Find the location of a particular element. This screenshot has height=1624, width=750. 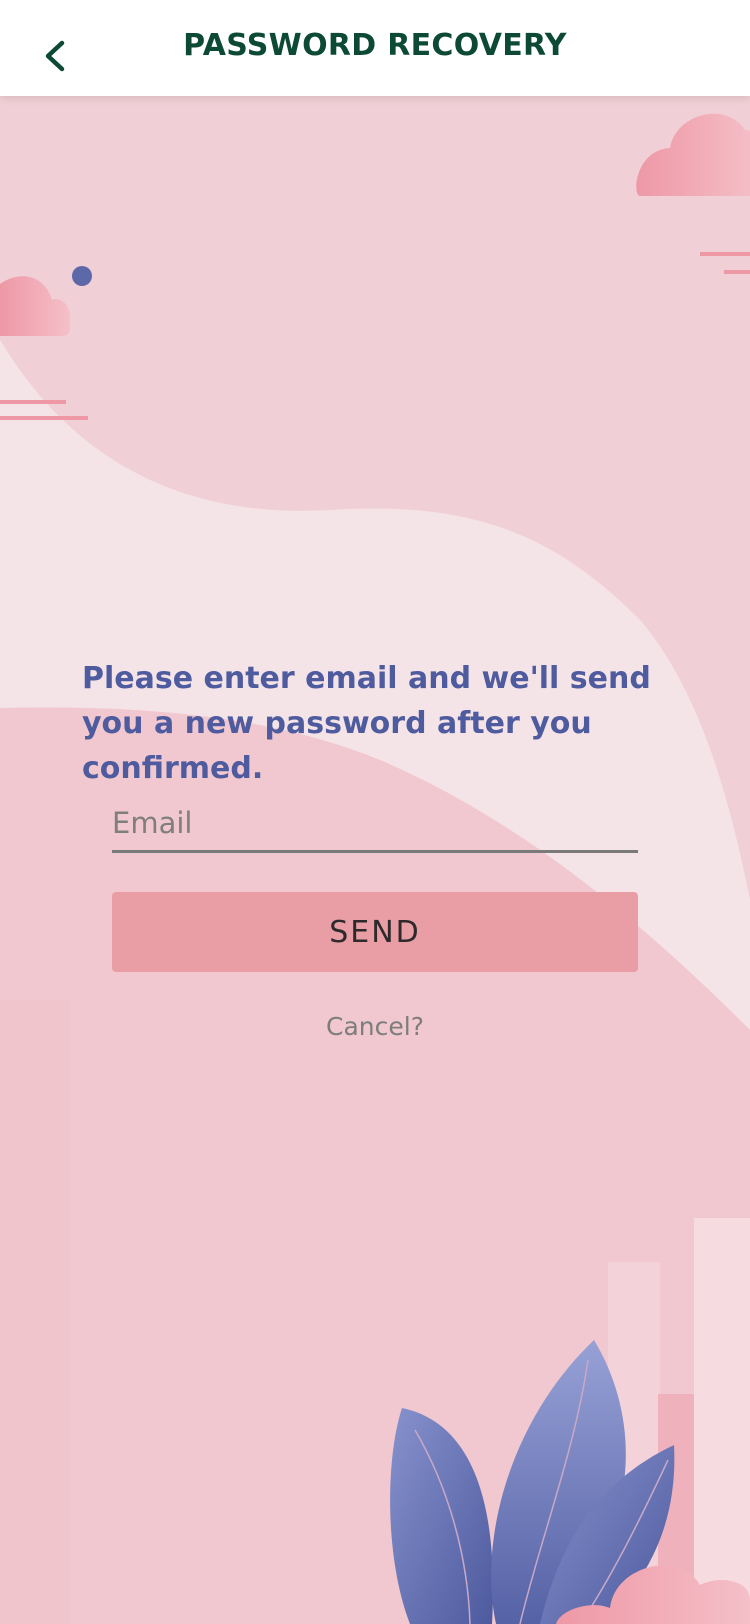

cancel-link: Cancel? is located at coordinates (375, 1026).